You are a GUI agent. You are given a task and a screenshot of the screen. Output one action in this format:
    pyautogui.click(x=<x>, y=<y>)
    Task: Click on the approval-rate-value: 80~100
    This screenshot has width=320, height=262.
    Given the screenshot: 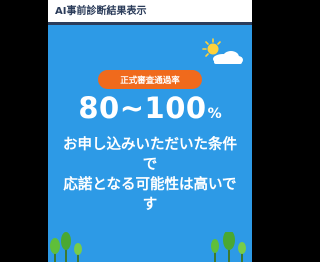 What is the action you would take?
    pyautogui.click(x=142, y=108)
    